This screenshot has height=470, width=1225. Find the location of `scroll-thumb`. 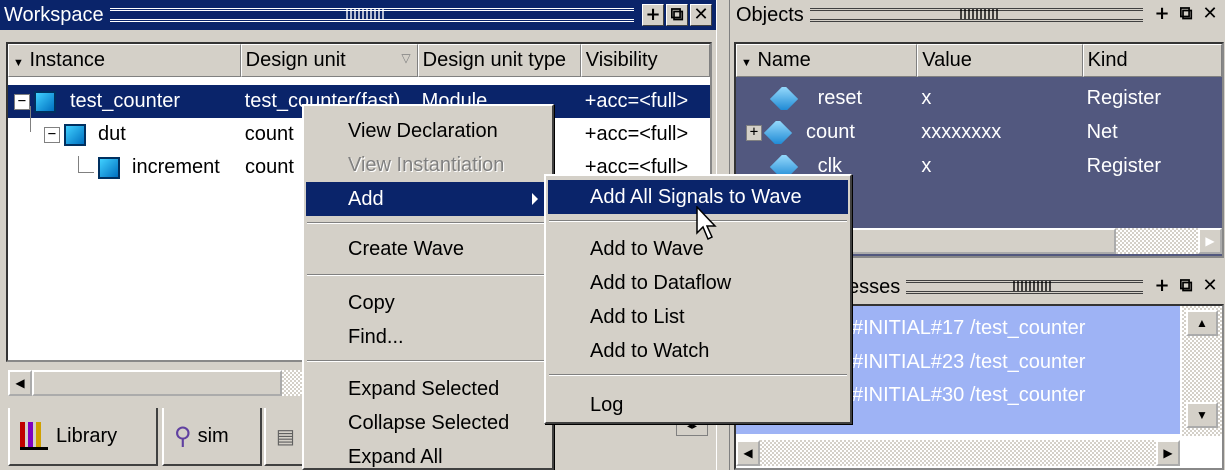

scroll-thumb is located at coordinates (157, 383).